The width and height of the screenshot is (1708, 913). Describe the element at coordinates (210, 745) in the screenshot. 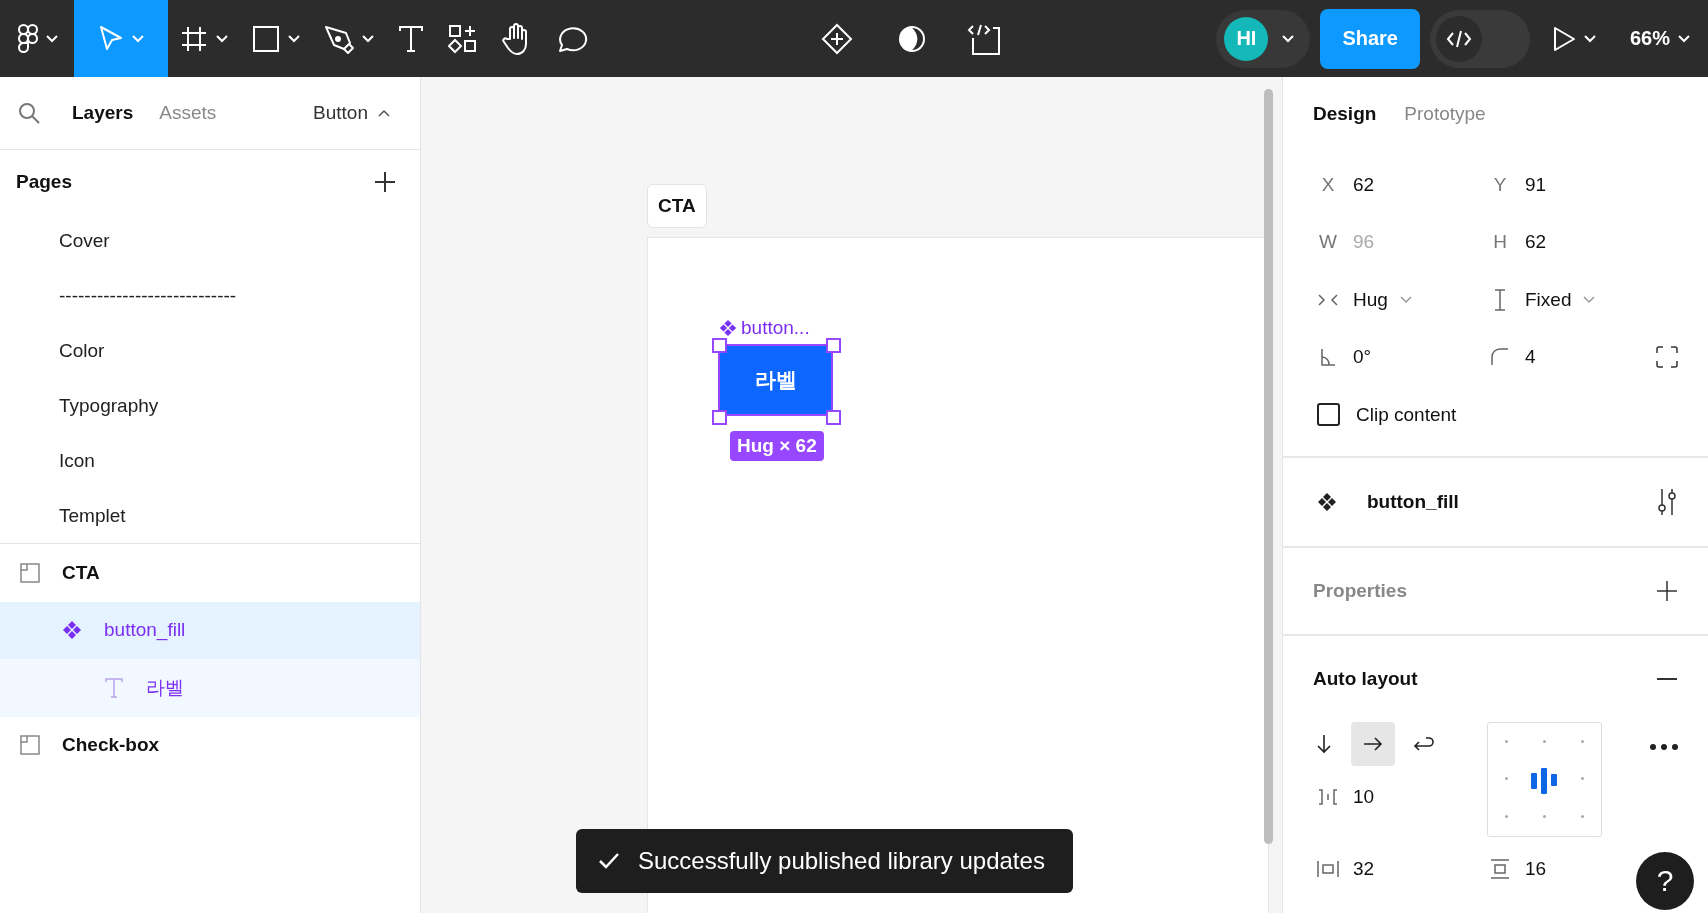

I see `layer-row: Check-box` at that location.